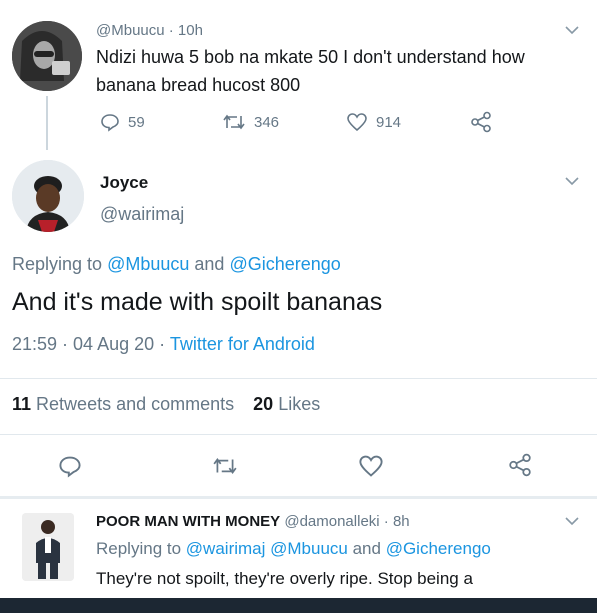 The image size is (597, 613). Describe the element at coordinates (122, 122) in the screenshot. I see `tweet1-reply-button: 59` at that location.